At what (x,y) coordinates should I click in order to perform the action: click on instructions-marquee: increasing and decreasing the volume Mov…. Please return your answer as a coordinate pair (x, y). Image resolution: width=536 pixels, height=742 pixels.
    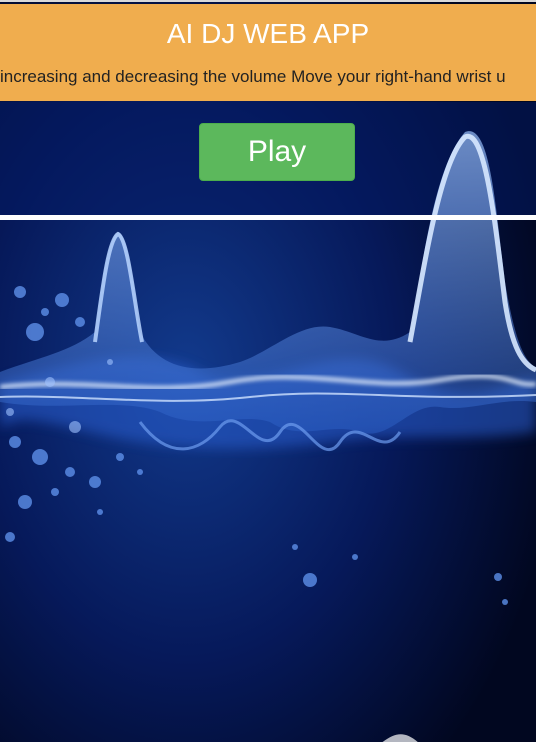
    Looking at the image, I should click on (253, 76).